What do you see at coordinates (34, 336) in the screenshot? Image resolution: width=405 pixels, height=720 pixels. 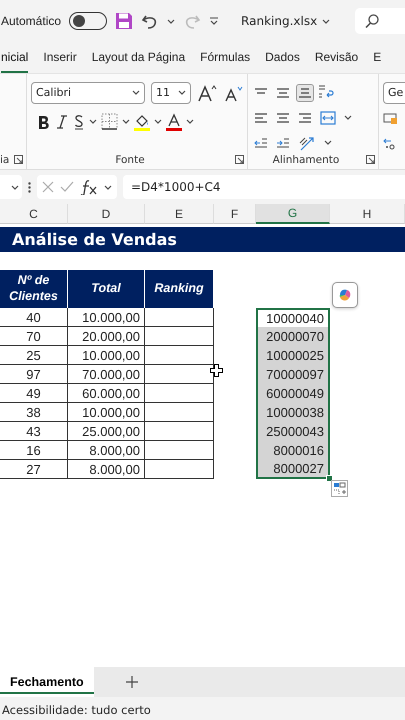 I see `table-cell: 70` at bounding box center [34, 336].